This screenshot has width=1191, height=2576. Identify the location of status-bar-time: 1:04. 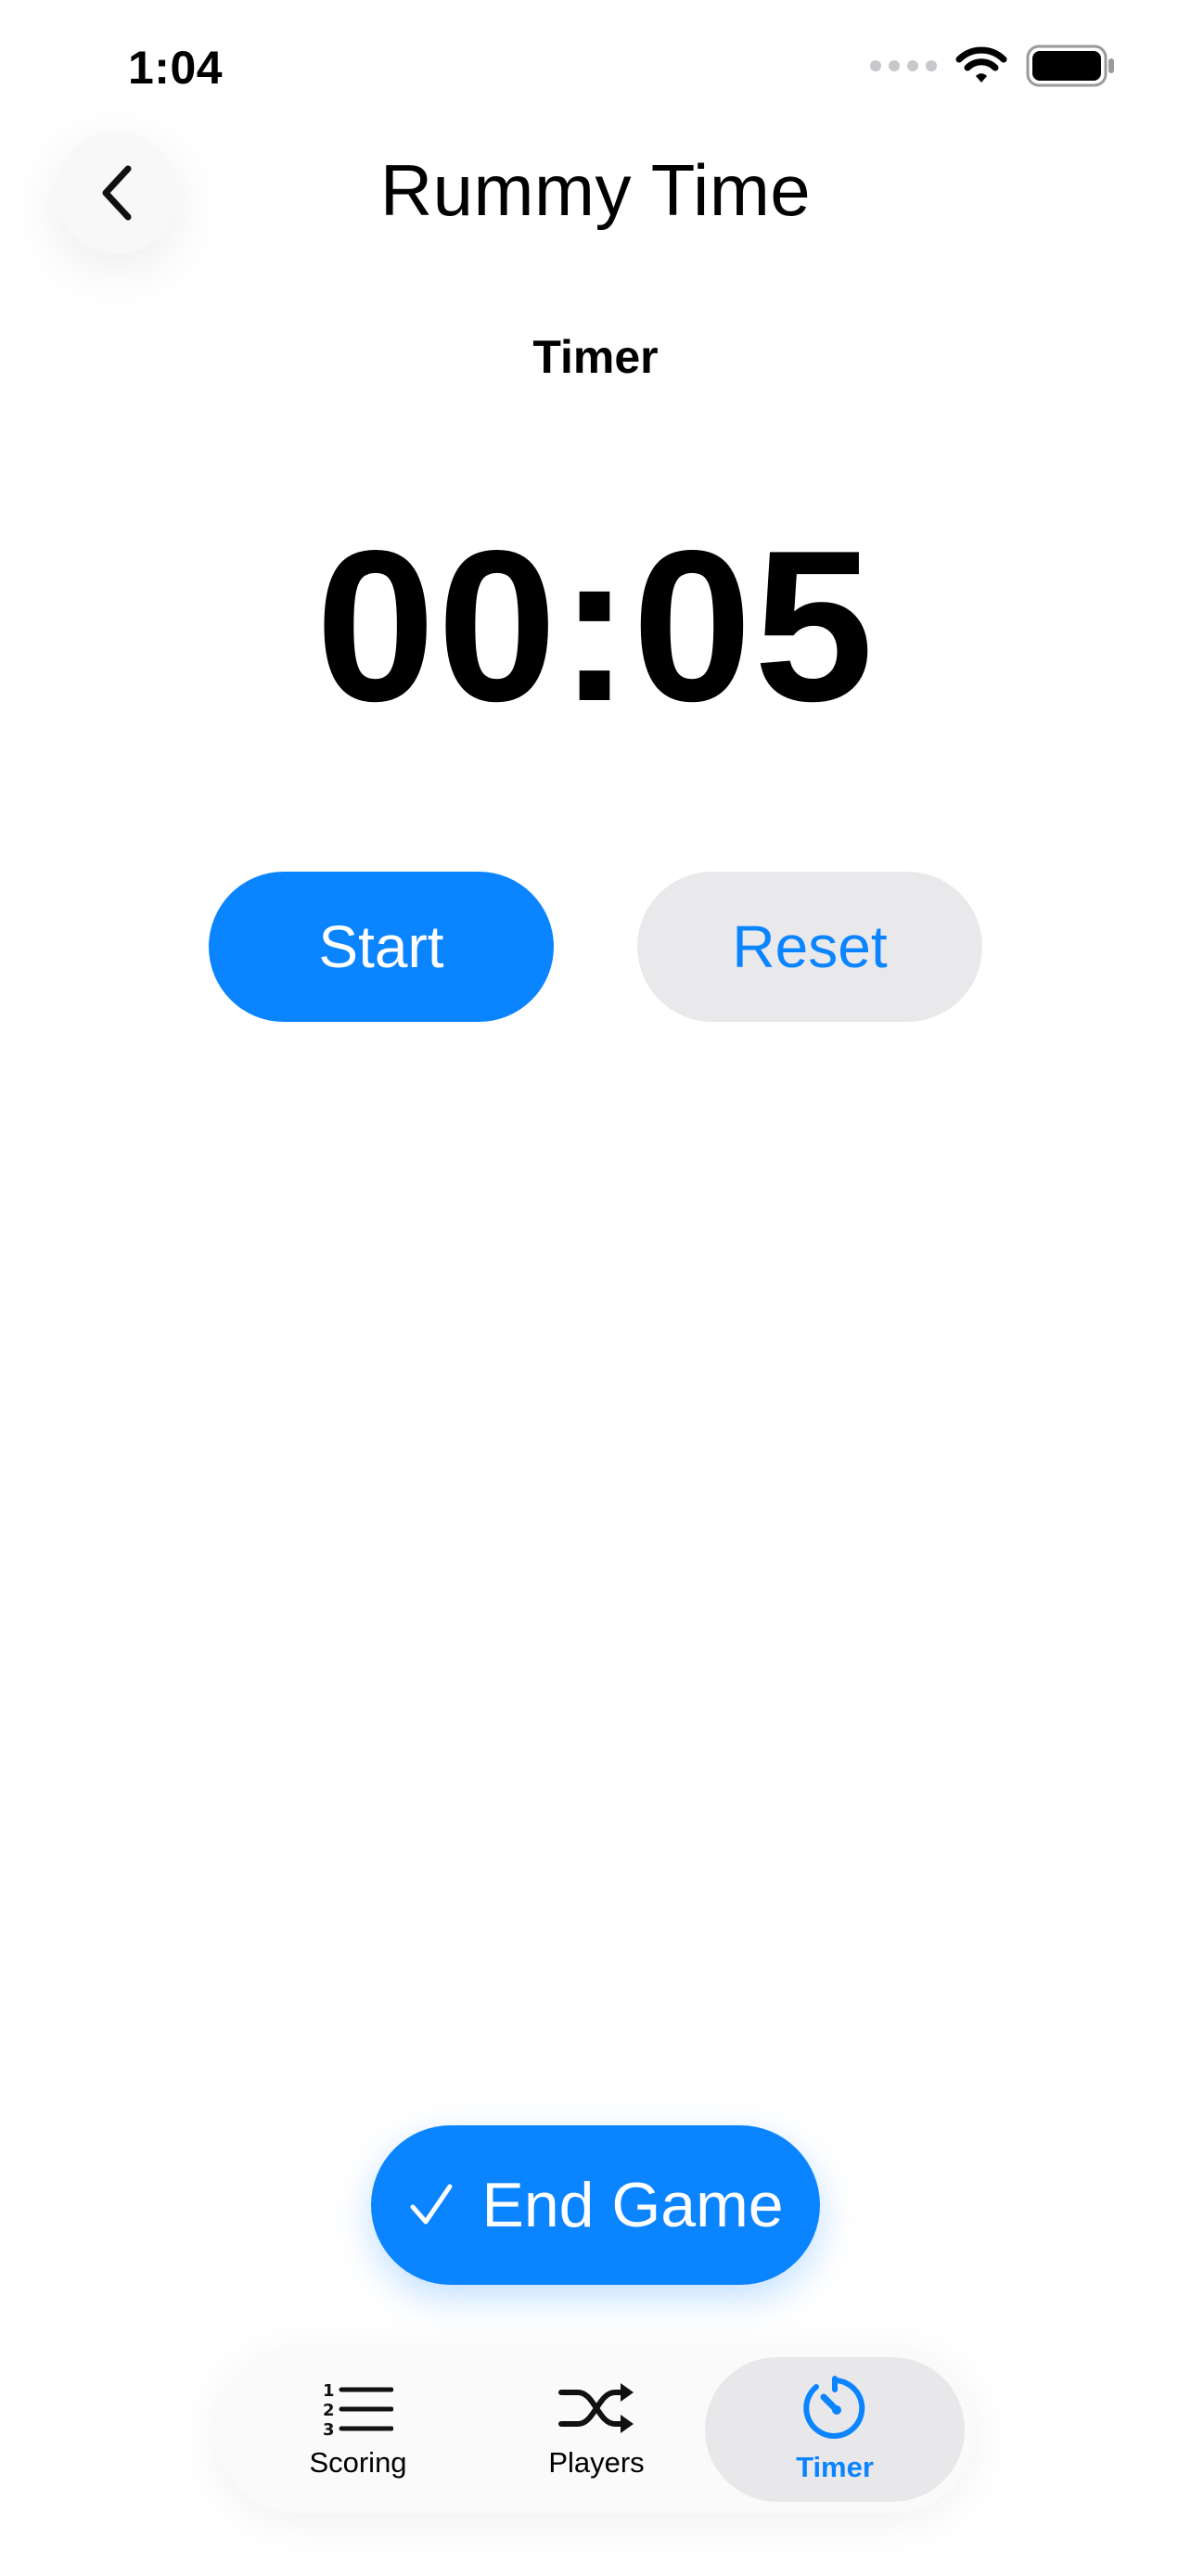
(176, 68).